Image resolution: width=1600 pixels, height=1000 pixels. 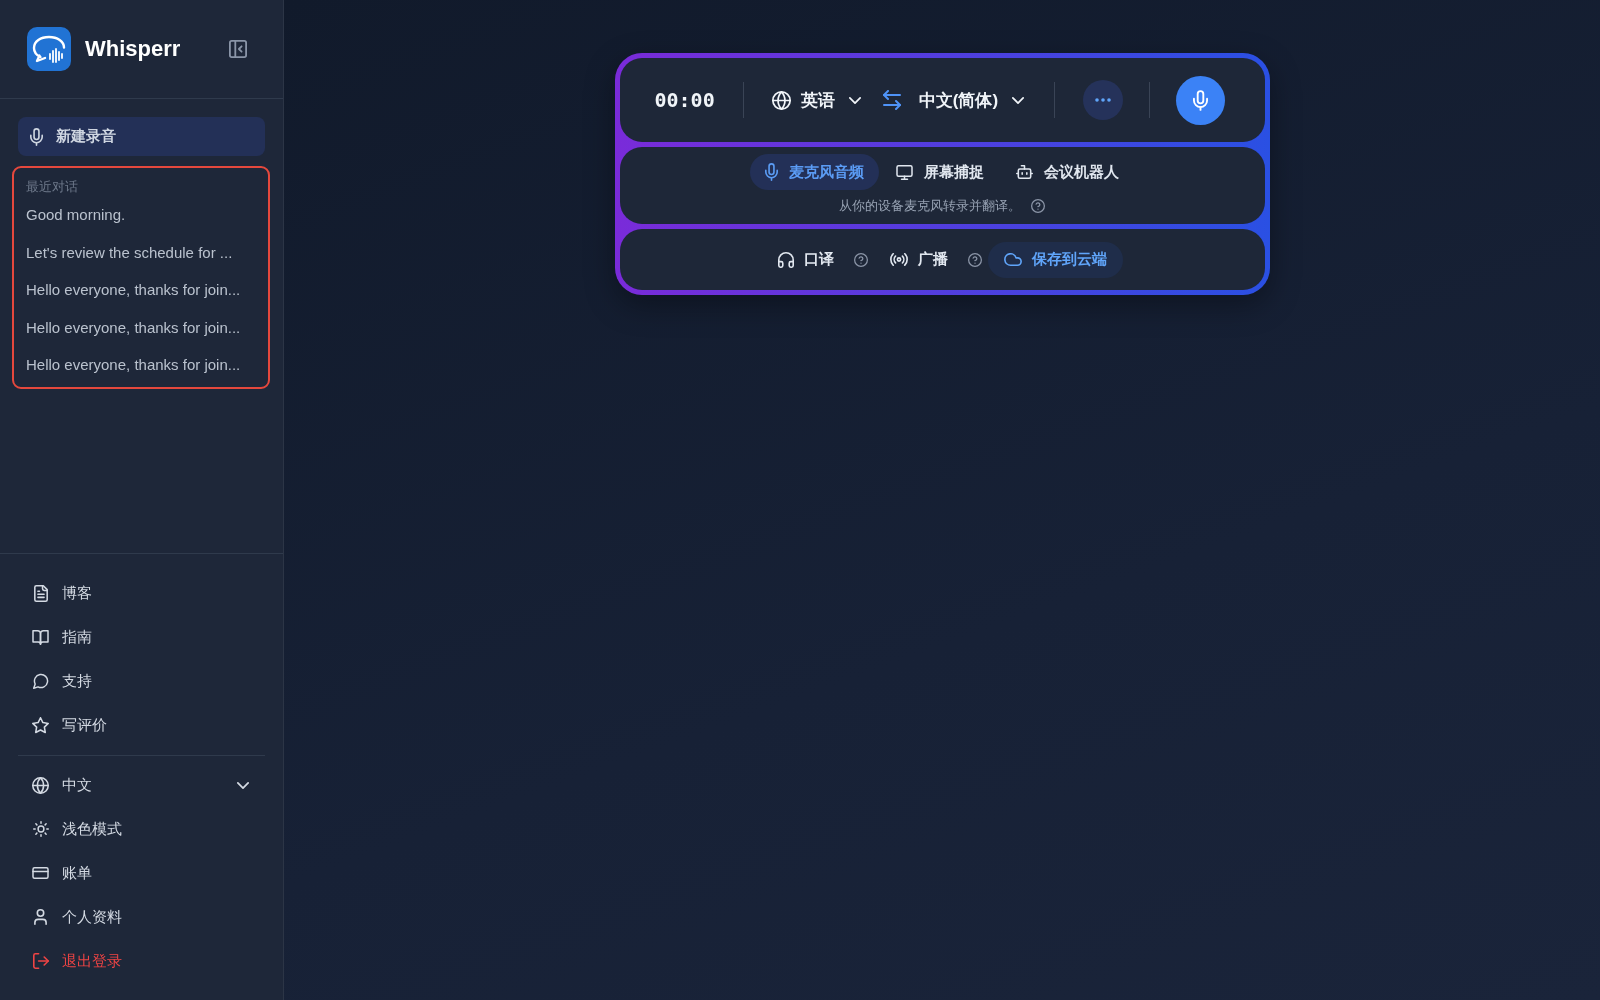 I want to click on new-recording-button: 新建录音, so click(x=141, y=136).